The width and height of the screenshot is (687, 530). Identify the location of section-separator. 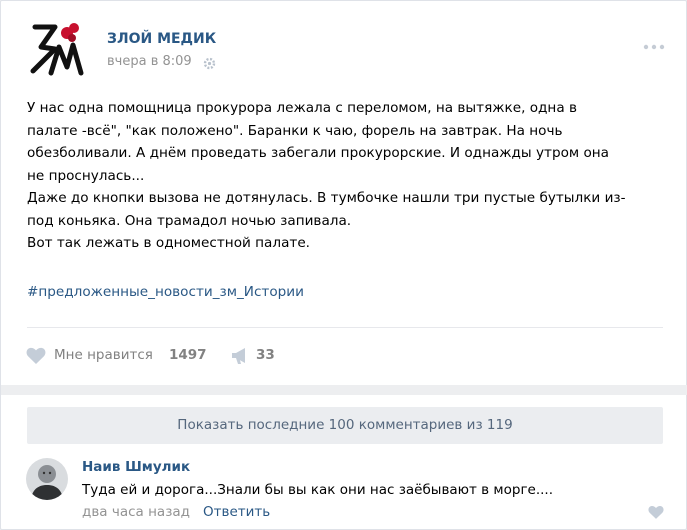
(344, 390).